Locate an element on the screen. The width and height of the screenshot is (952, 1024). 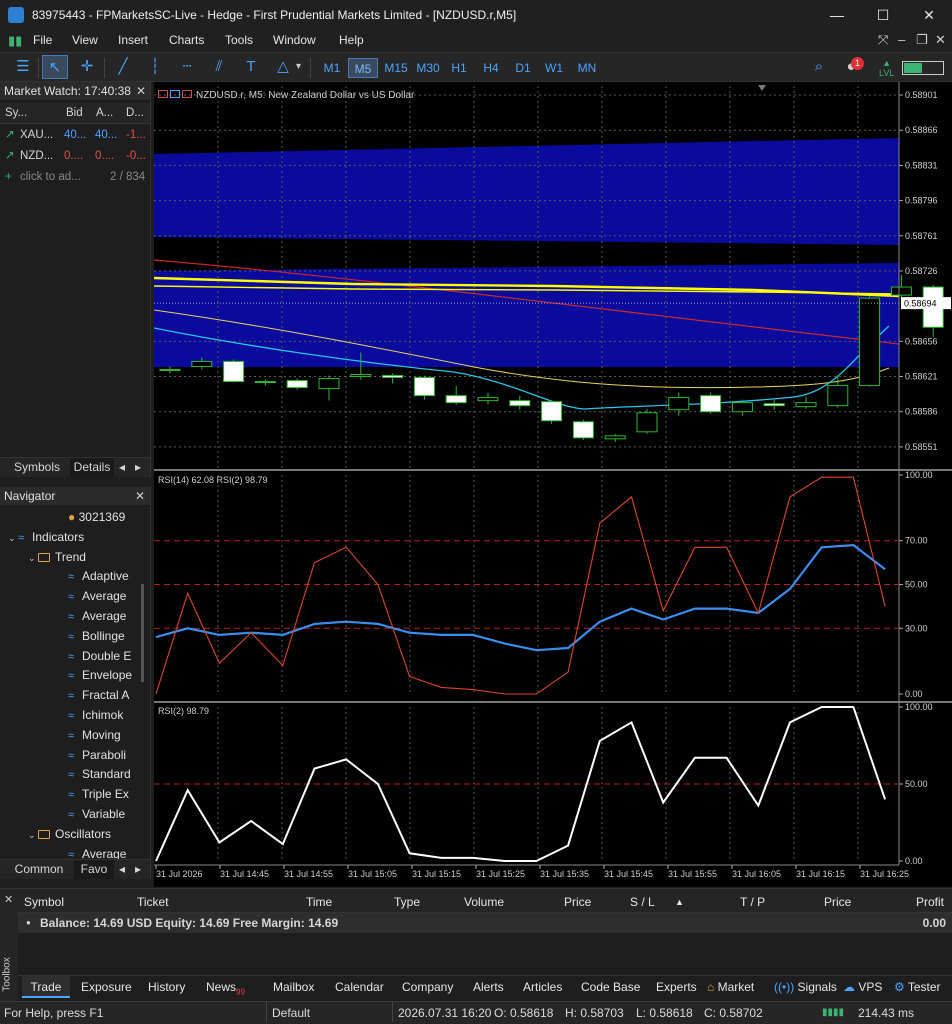
timeframe-m30: M30 is located at coordinates (428, 68).